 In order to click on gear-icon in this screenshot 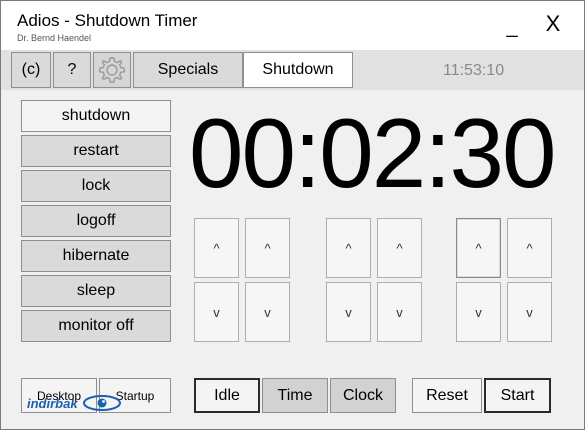, I will do `click(112, 70)`.